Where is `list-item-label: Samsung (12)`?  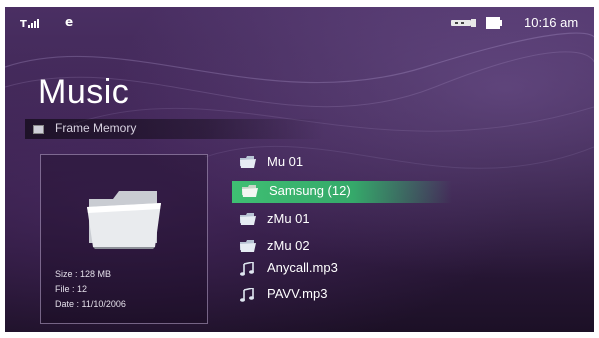 list-item-label: Samsung (12) is located at coordinates (310, 190).